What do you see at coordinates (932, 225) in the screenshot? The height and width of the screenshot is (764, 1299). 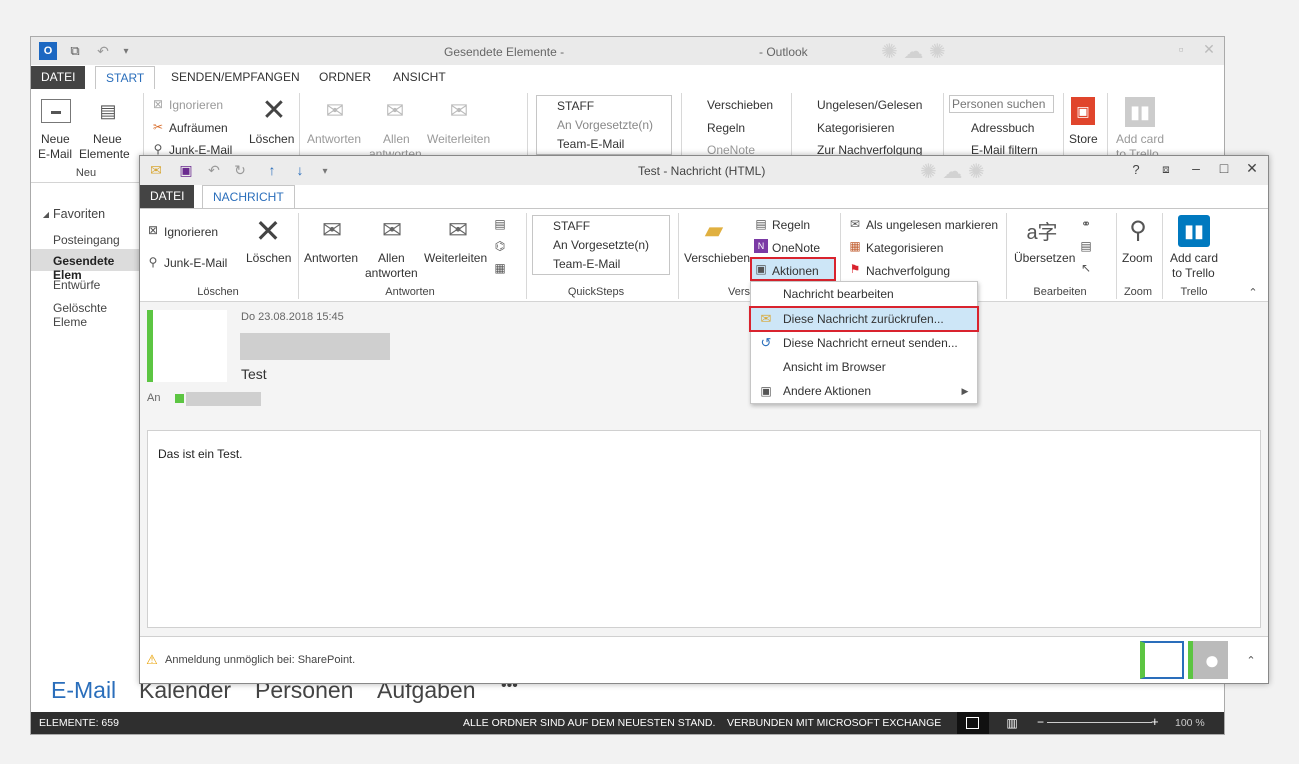 I see `mark-unread-button: Als ungelesen markieren` at bounding box center [932, 225].